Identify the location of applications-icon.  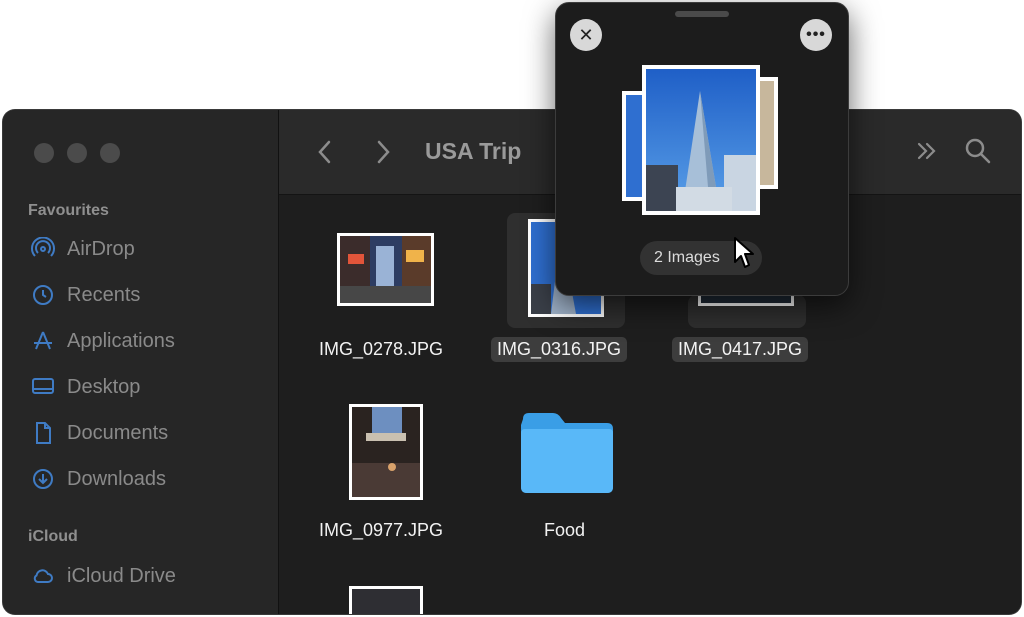
(43, 340).